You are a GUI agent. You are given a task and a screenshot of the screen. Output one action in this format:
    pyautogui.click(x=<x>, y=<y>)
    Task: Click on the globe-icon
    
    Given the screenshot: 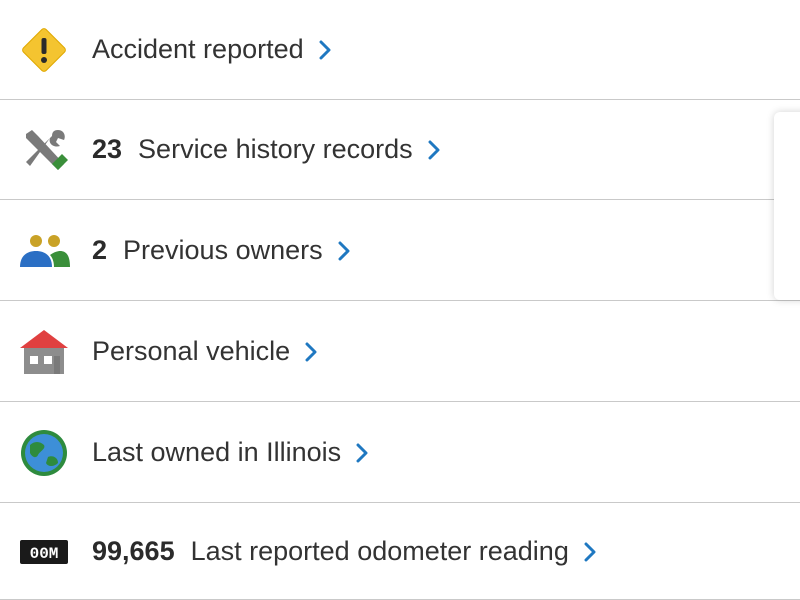 What is the action you would take?
    pyautogui.click(x=44, y=453)
    